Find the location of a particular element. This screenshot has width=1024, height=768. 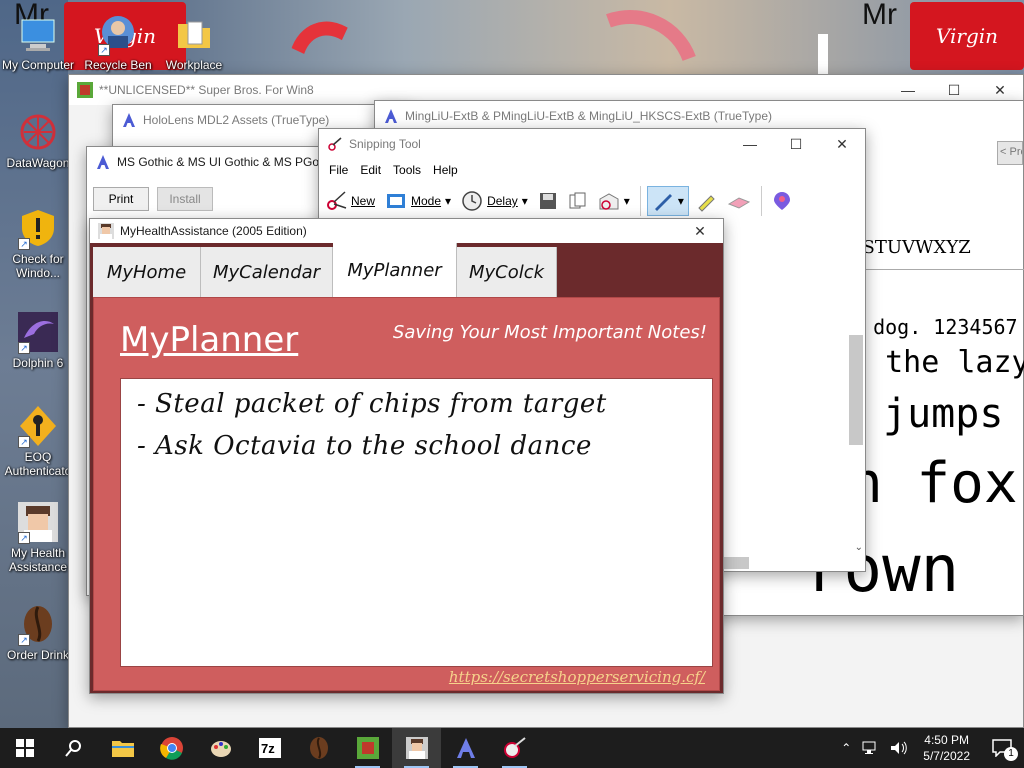

taskbar-order-drink is located at coordinates (318, 748).